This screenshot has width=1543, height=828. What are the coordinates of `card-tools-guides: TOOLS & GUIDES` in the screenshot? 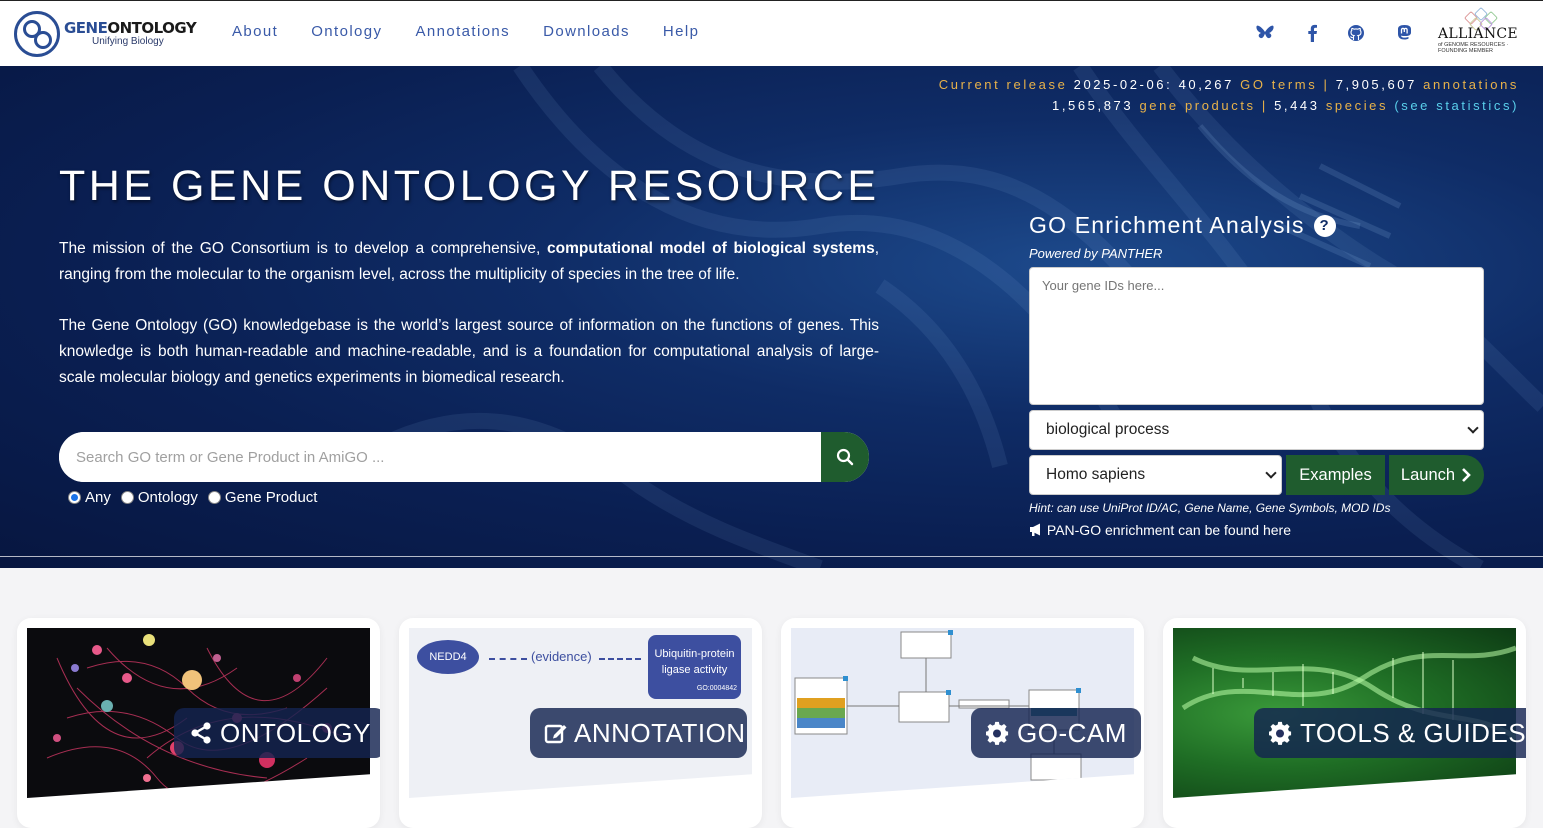 It's located at (1344, 723).